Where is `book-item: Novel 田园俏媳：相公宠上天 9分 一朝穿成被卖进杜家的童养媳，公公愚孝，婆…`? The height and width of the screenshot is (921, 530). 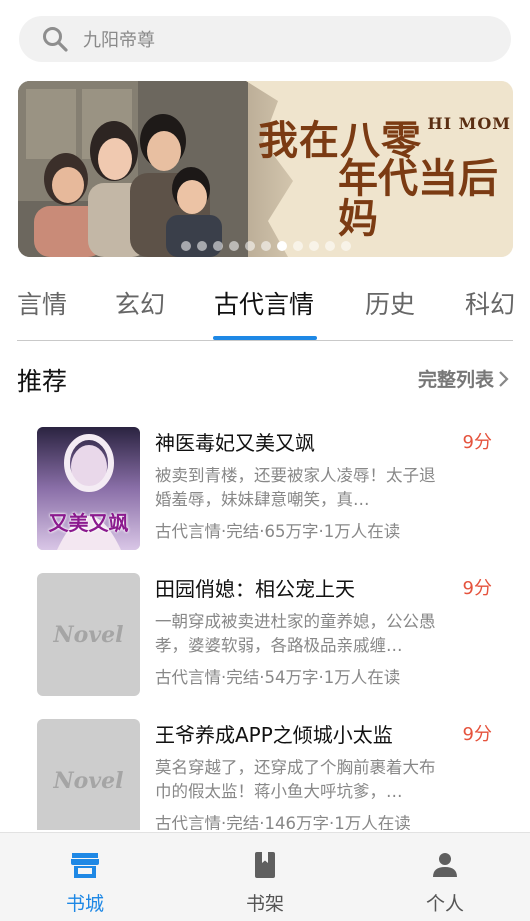 book-item: Novel 田园俏媳：相公宠上天 9分 一朝穿成被卖进杜家的童养媳，公公愚孝，婆… is located at coordinates (265, 628).